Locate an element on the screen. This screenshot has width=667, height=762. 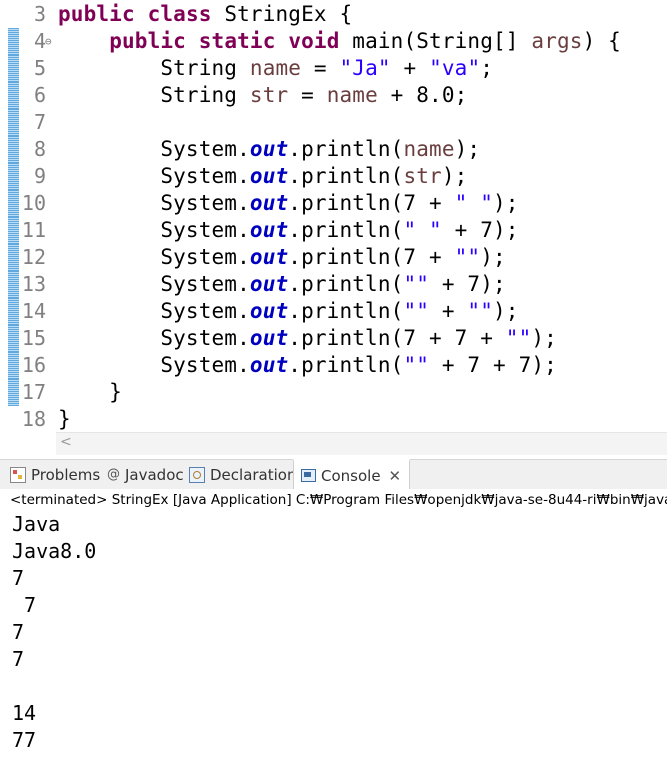
declaration-icon is located at coordinates (197, 474).